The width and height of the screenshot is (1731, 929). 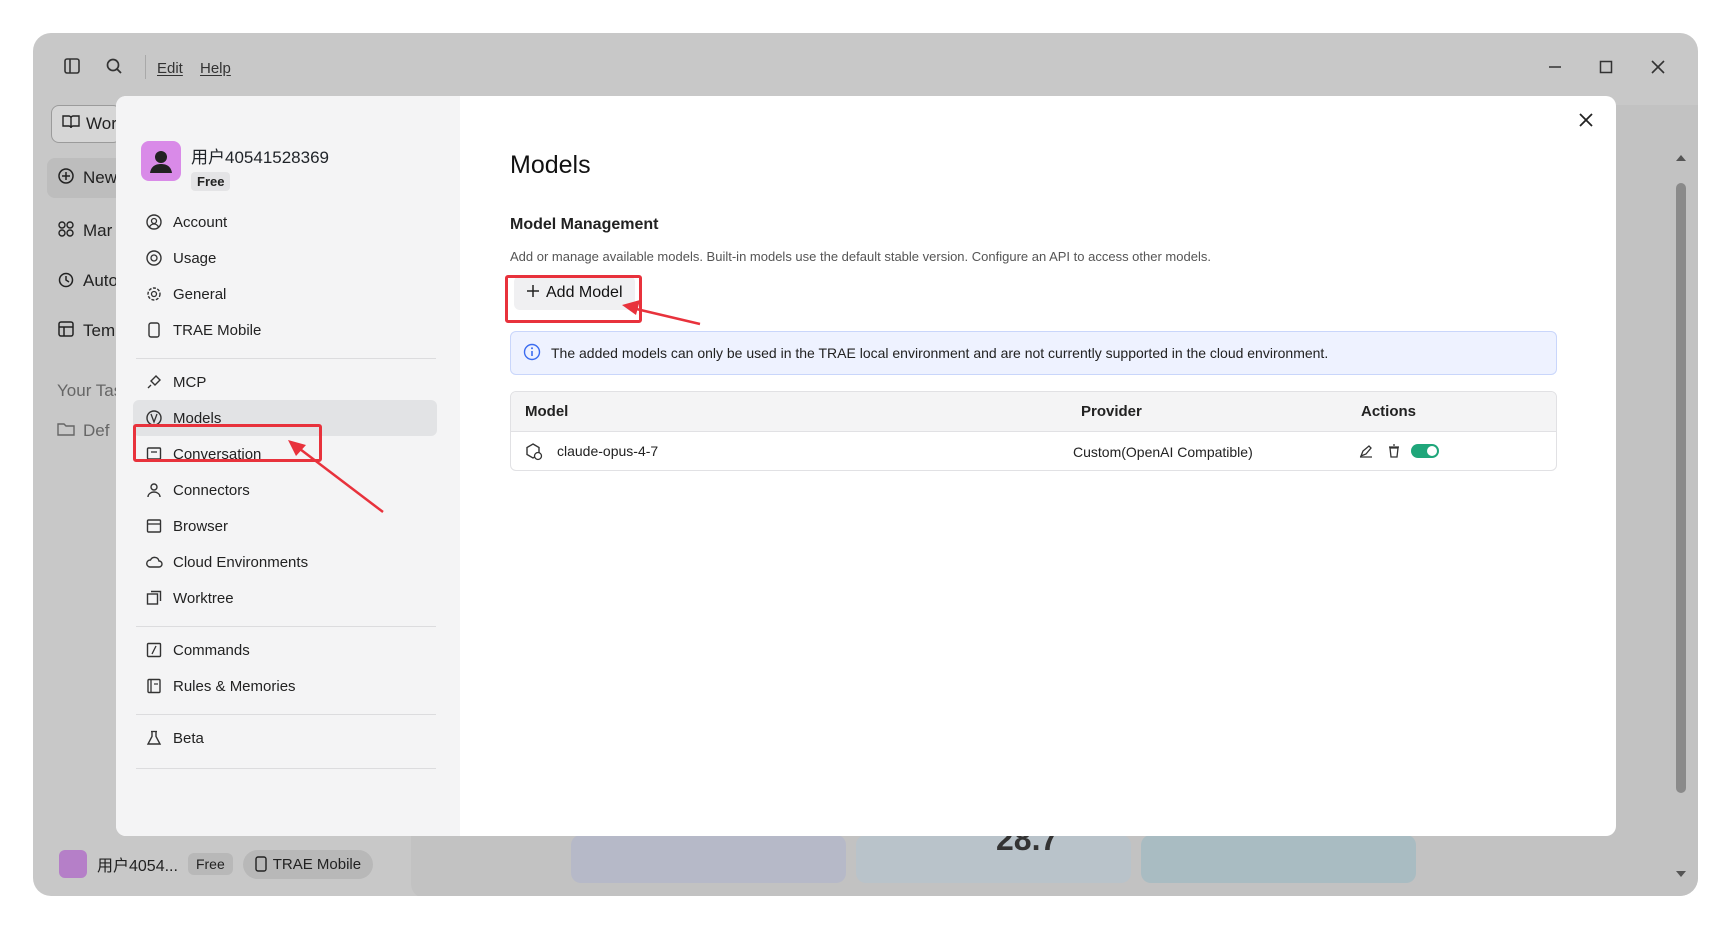 I want to click on bg-footer-mobile: TRAE Mobile, so click(x=308, y=864).